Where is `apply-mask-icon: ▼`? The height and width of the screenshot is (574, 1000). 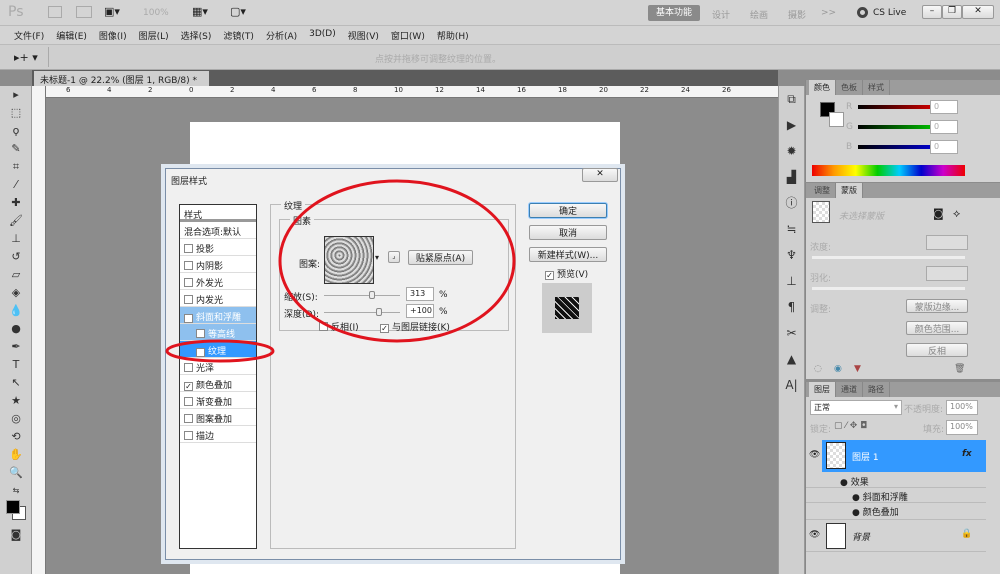
apply-mask-icon: ▼ is located at coordinates (857, 369).